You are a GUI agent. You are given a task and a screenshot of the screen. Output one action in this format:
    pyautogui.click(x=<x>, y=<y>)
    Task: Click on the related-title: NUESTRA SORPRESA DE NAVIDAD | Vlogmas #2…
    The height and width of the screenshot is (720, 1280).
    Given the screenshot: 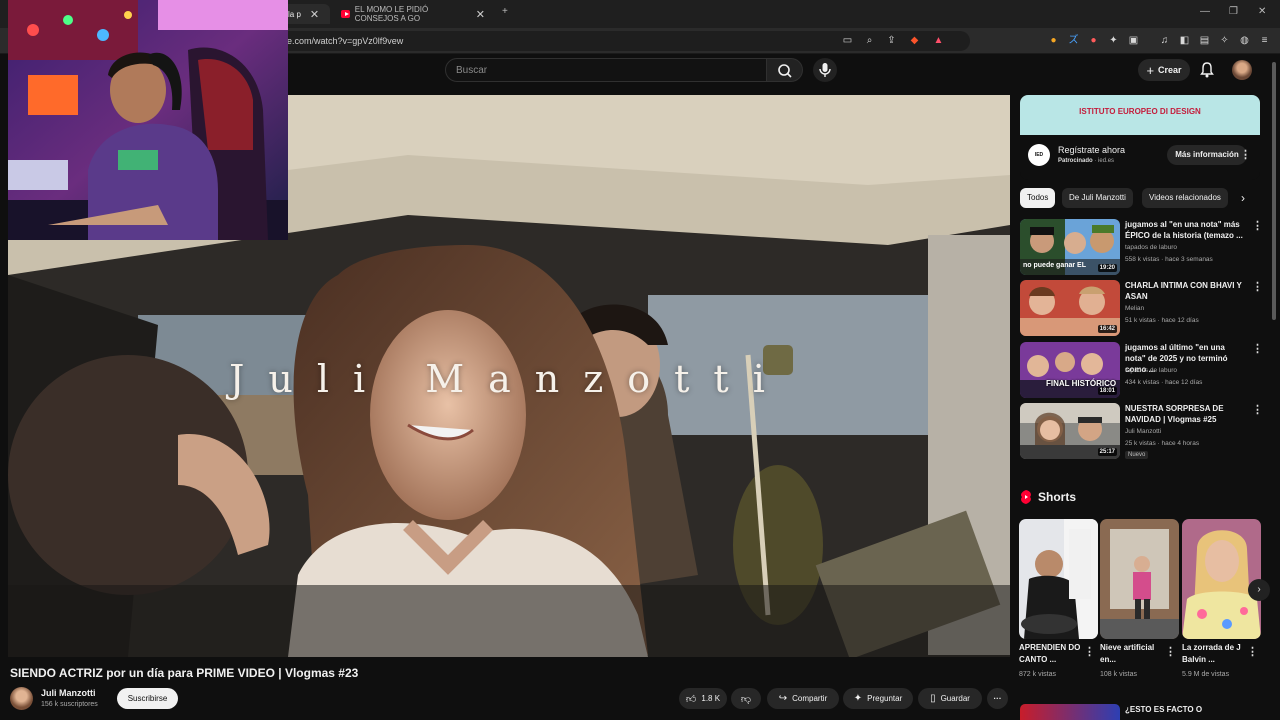 What is the action you would take?
    pyautogui.click(x=1186, y=414)
    